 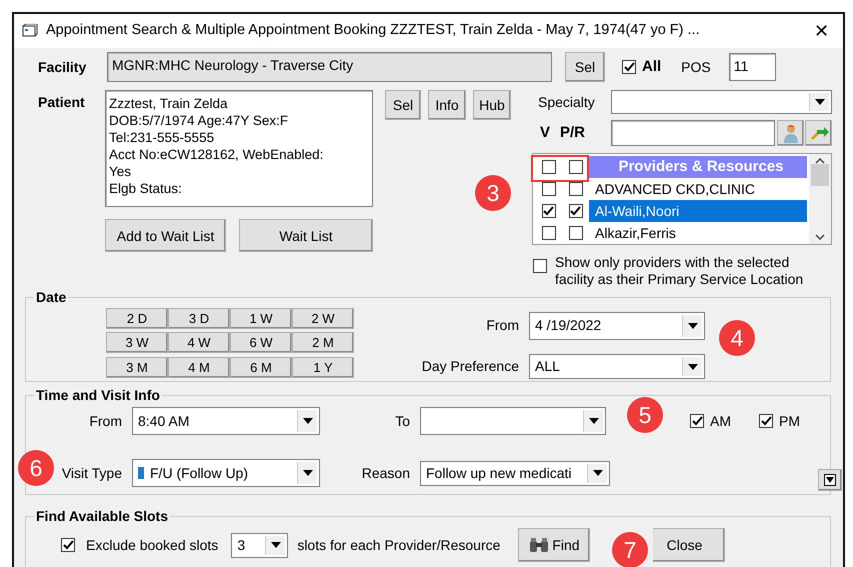 What do you see at coordinates (402, 421) in the screenshot?
I see `field-label: To` at bounding box center [402, 421].